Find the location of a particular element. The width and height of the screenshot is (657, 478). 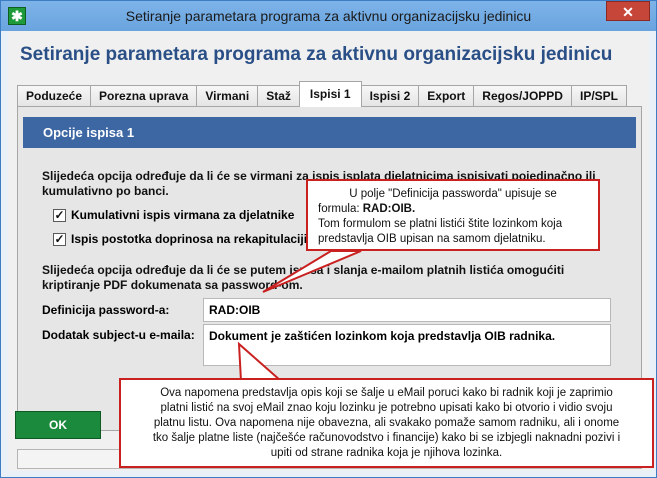

subject-label: Dodatak subject-u e-maila: is located at coordinates (118, 335).